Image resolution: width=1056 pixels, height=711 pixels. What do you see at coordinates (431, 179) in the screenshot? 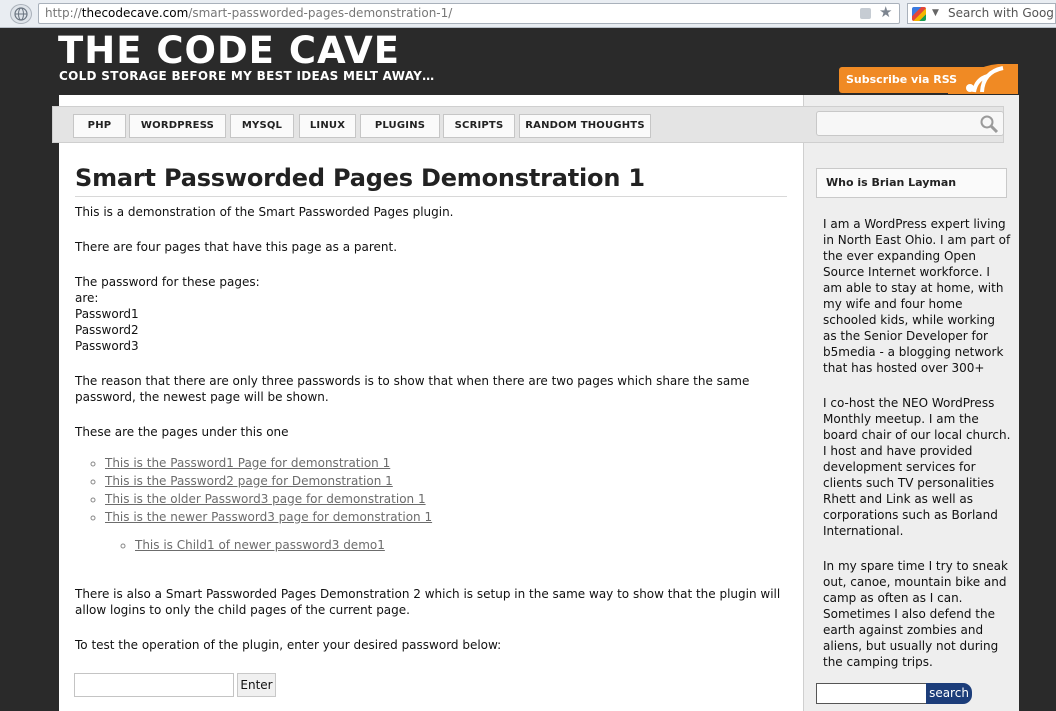
I see `post-title: Smart Passworded Pages Demonstration 1` at bounding box center [431, 179].